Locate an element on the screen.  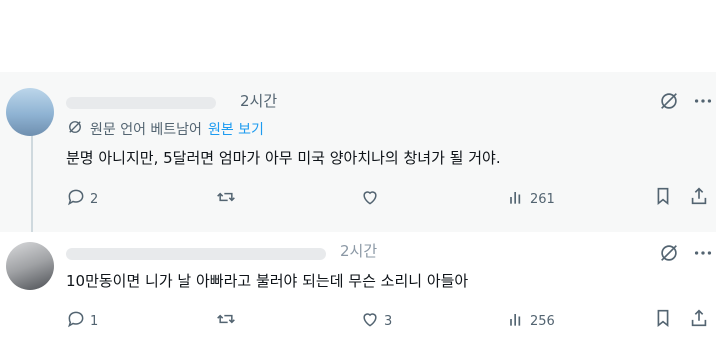
views-button: 256 is located at coordinates (530, 321).